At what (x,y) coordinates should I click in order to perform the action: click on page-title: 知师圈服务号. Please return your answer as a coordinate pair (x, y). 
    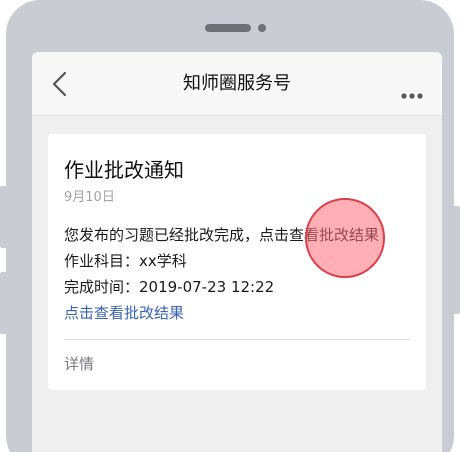
    Looking at the image, I should click on (237, 83).